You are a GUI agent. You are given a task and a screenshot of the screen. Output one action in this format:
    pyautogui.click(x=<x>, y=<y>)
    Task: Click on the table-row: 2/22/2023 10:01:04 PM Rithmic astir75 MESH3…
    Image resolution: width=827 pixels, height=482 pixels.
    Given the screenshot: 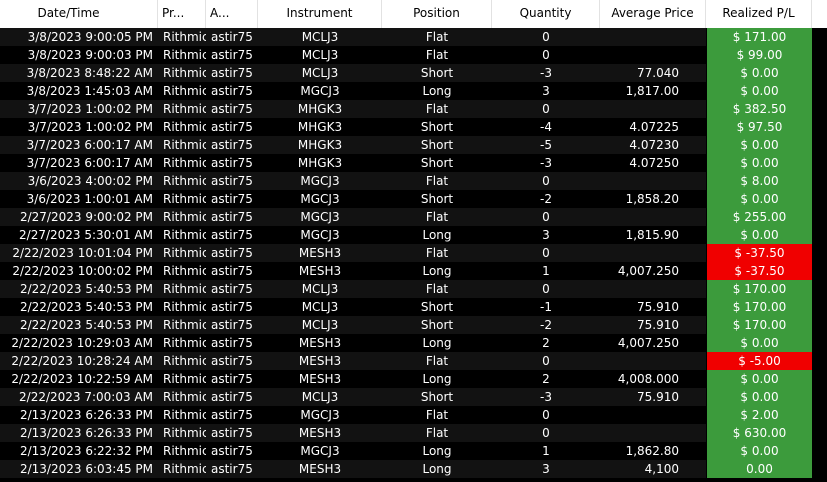 What is the action you would take?
    pyautogui.click(x=413, y=253)
    